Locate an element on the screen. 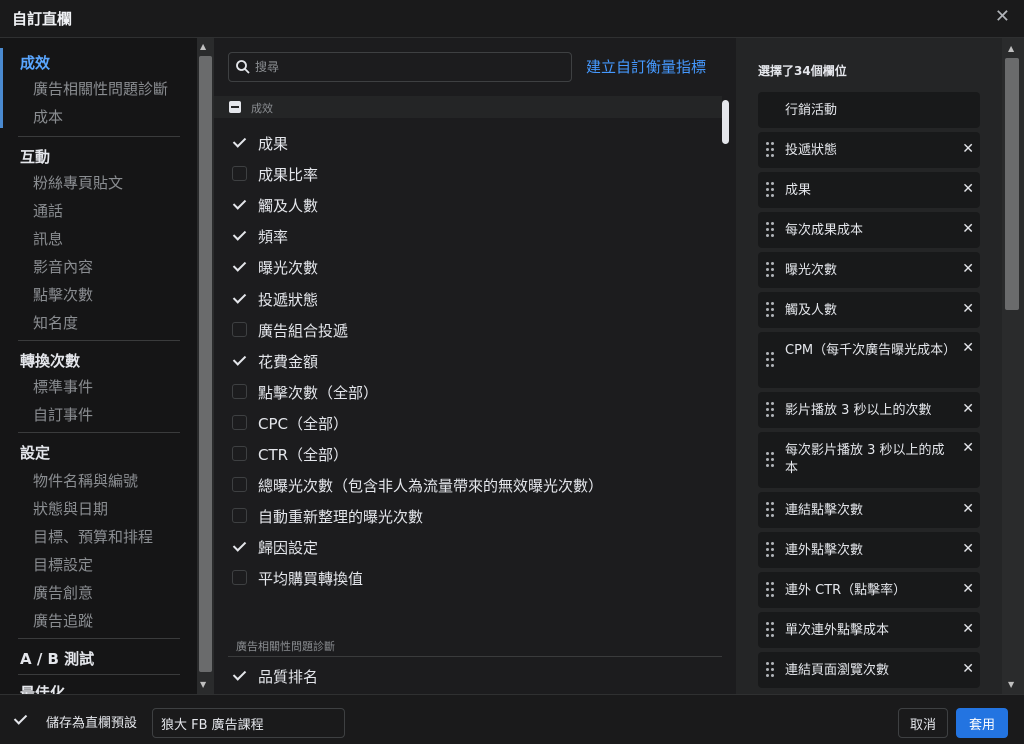 The image size is (1024, 744). metric-row: 品質排名 is located at coordinates (472, 676).